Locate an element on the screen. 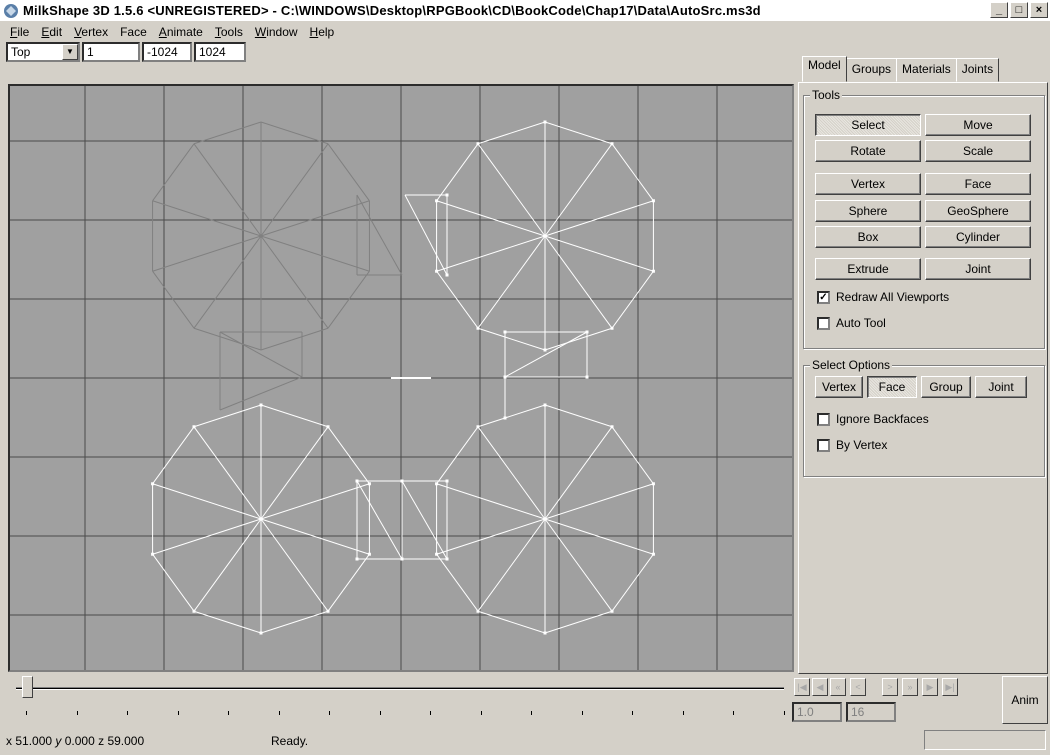 The width and height of the screenshot is (1050, 755). end-frame-field: 16 is located at coordinates (871, 712).